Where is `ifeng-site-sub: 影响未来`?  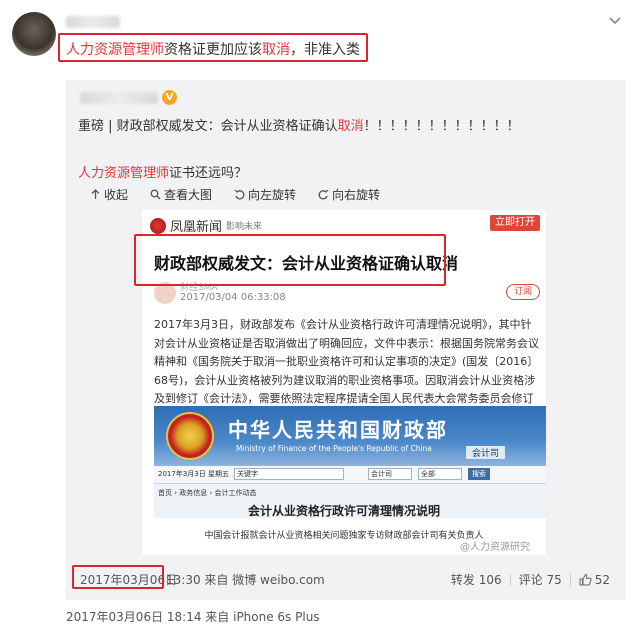
ifeng-site-sub: 影响未来 is located at coordinates (244, 227).